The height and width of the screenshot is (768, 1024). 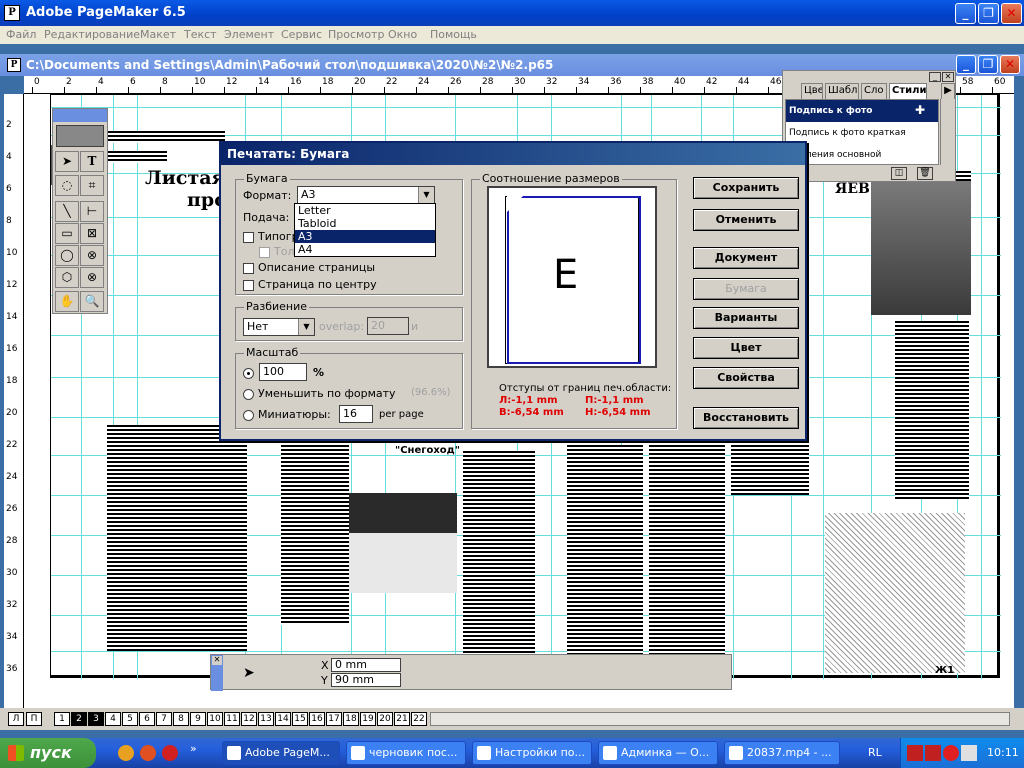 I want to click on thumbnails-label: Миниатюры:, so click(x=294, y=414).